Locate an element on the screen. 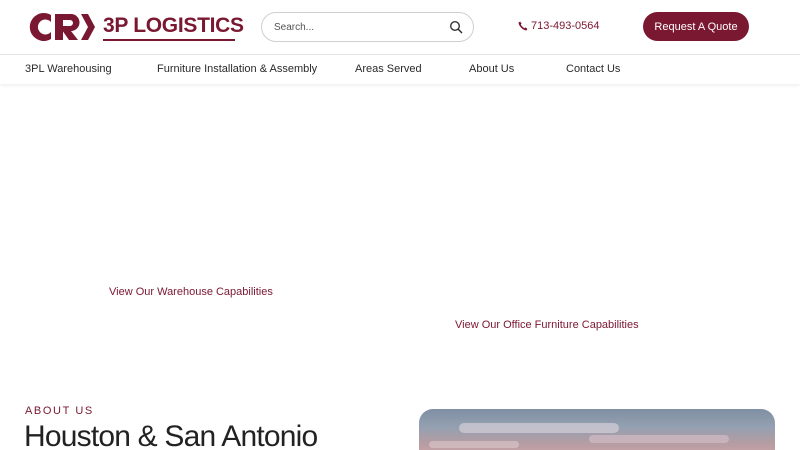 This screenshot has height=450, width=800. about-sky-image is located at coordinates (597, 429).